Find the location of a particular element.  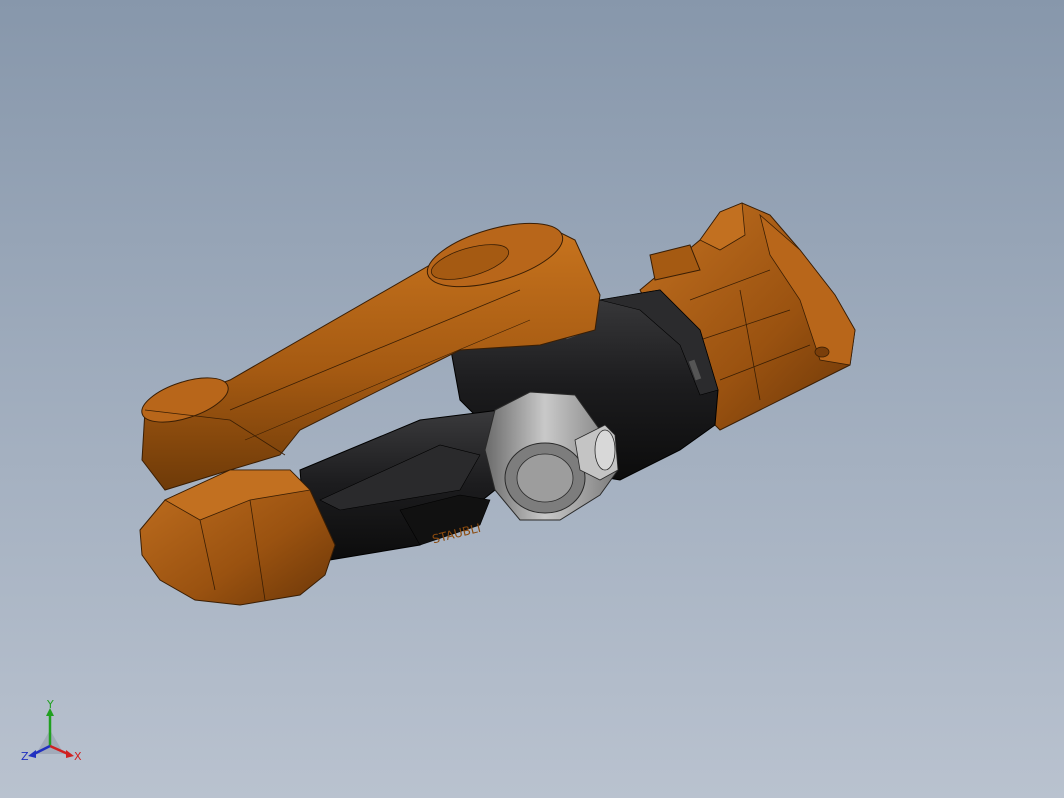

z-axis-arrow is located at coordinates (32, 754).